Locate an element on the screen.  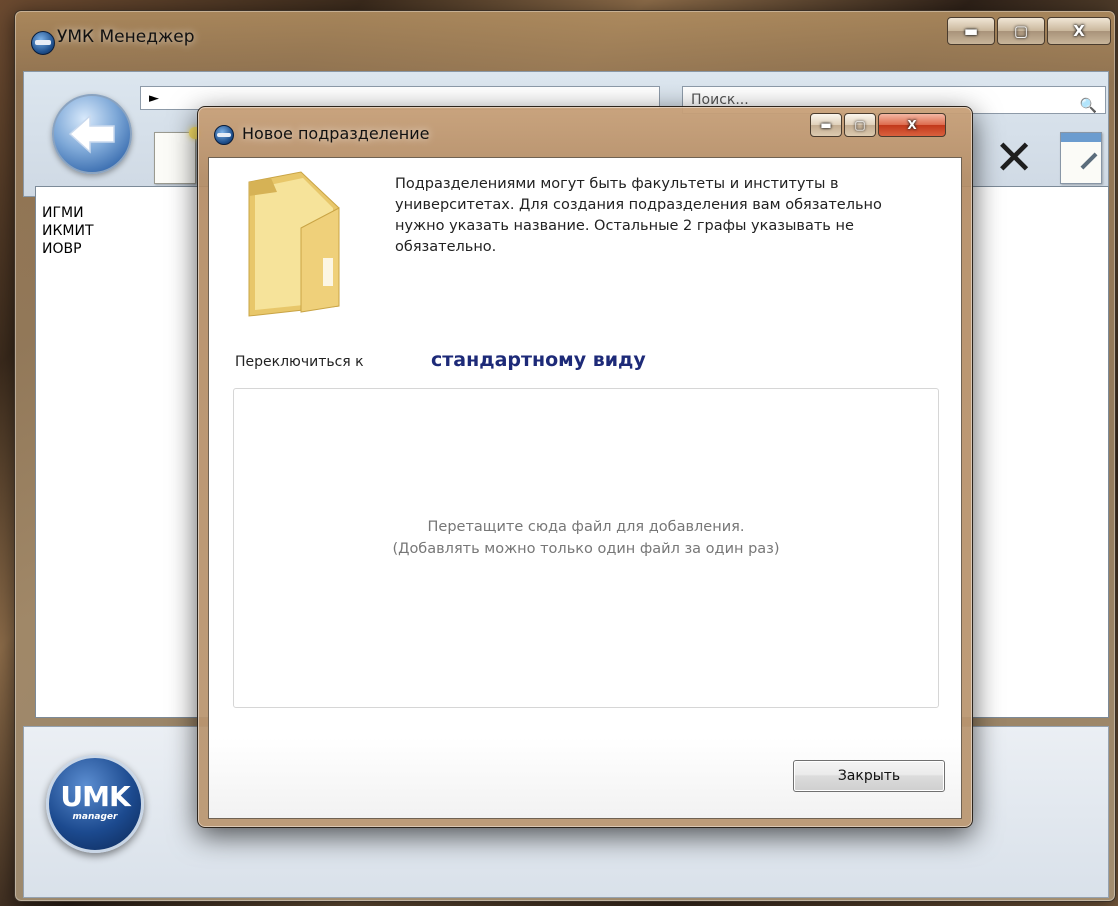
back-button is located at coordinates (92, 134).